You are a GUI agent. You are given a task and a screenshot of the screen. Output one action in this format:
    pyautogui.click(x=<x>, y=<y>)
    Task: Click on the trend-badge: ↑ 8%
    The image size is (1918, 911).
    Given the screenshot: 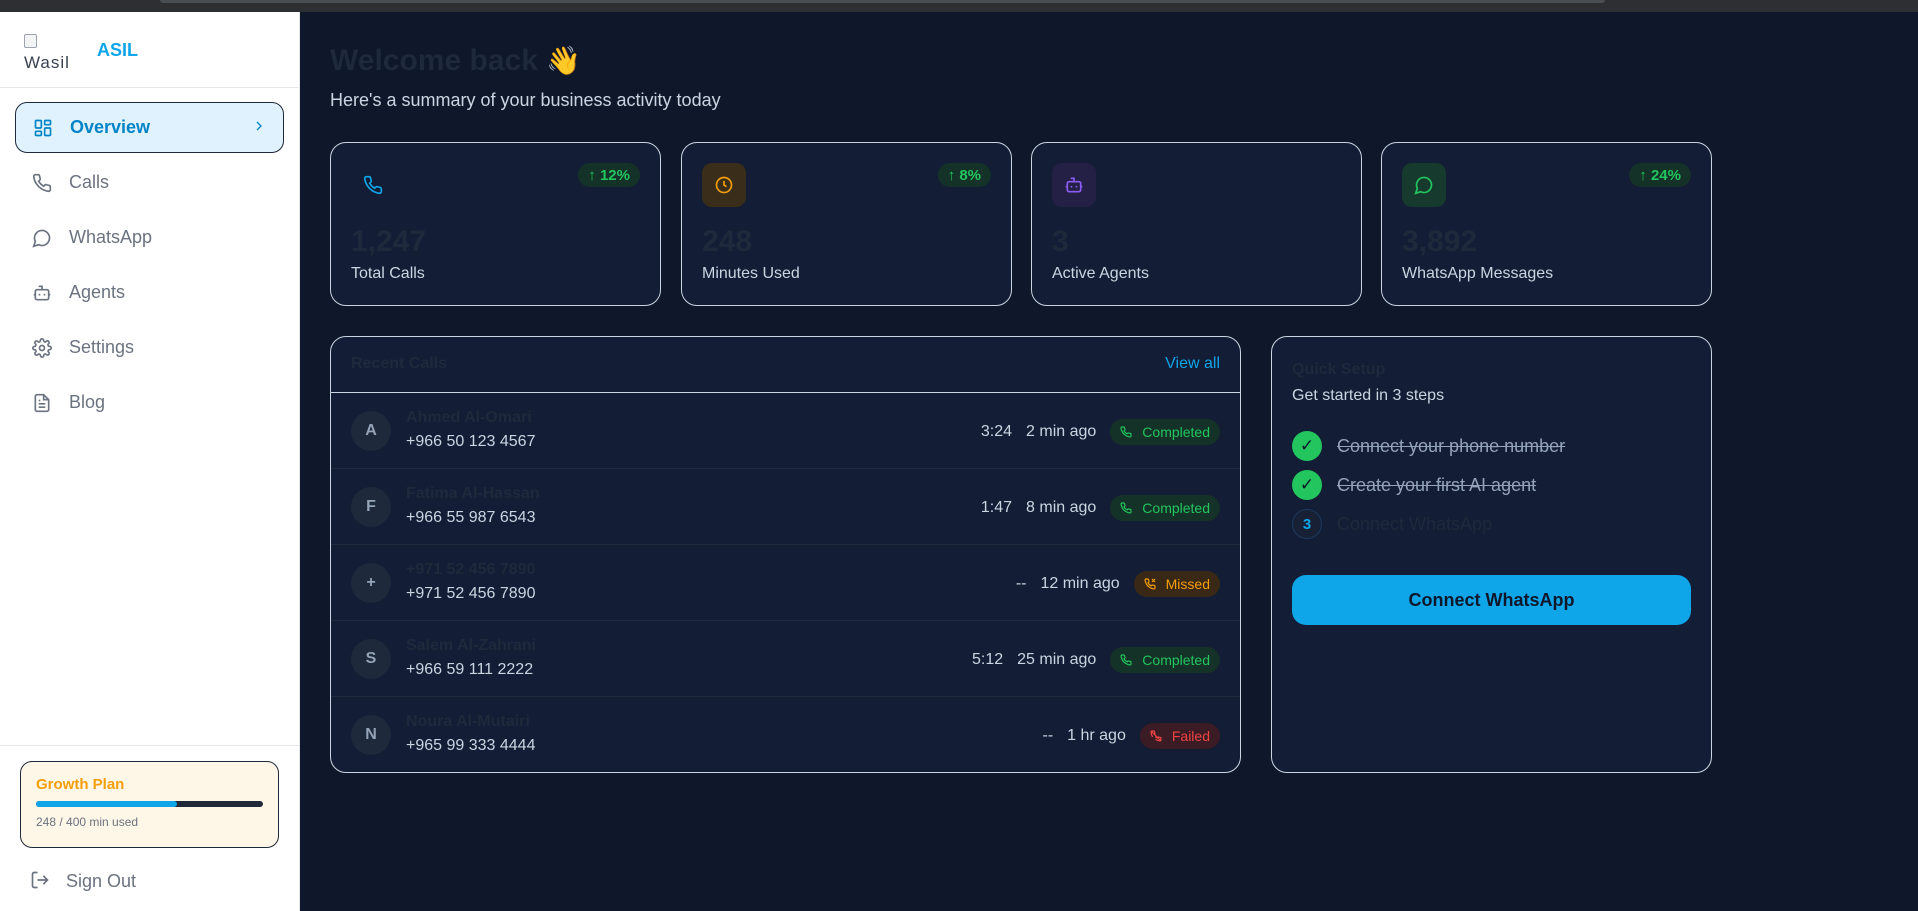 What is the action you would take?
    pyautogui.click(x=964, y=175)
    